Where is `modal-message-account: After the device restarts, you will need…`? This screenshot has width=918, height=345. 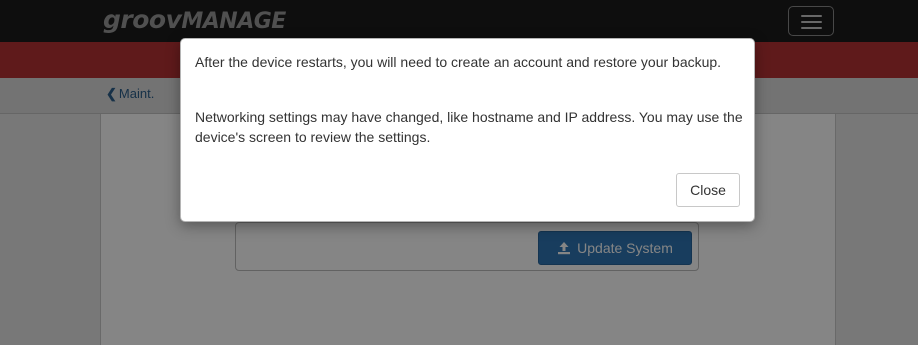 modal-message-account: After the device restarts, you will need… is located at coordinates (458, 62).